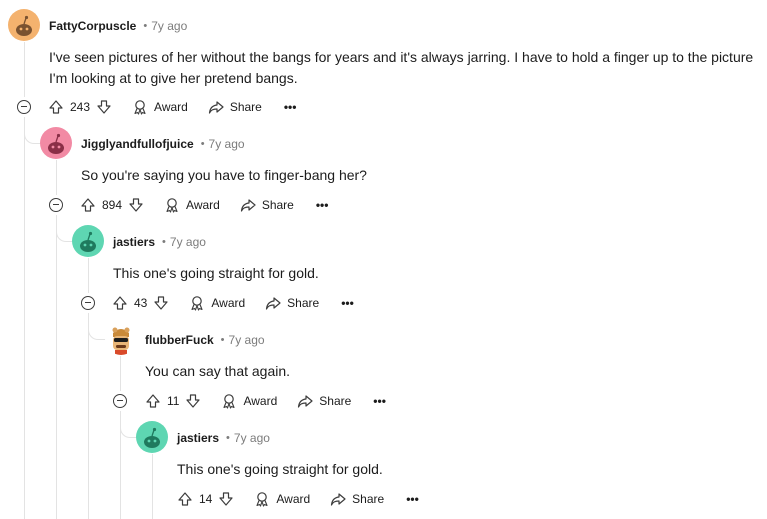 The image size is (767, 519). I want to click on username: Jigglyandfullofjuice, so click(137, 144).